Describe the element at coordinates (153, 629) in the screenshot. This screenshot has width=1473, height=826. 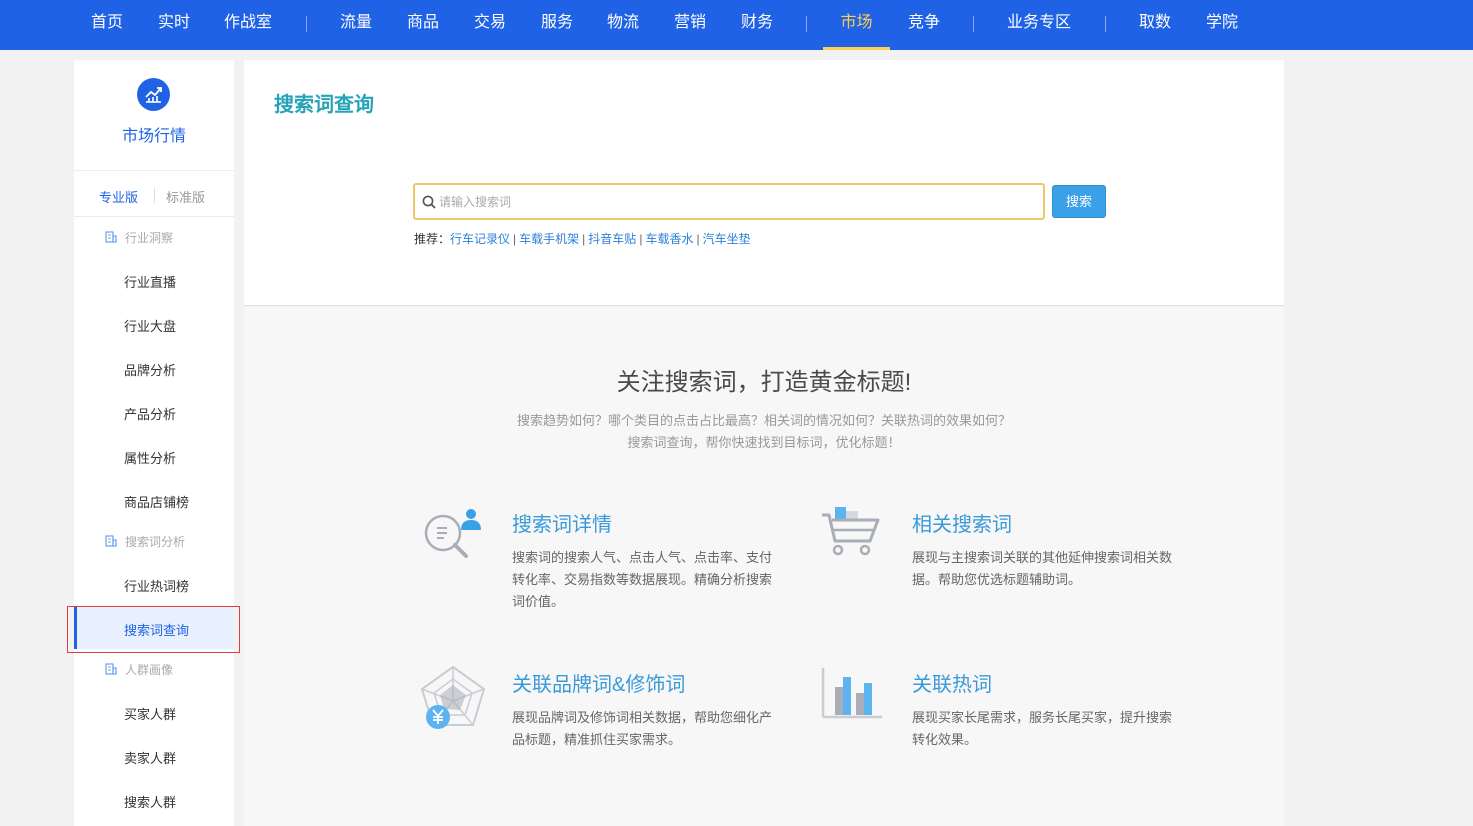
I see `highlight-box` at that location.